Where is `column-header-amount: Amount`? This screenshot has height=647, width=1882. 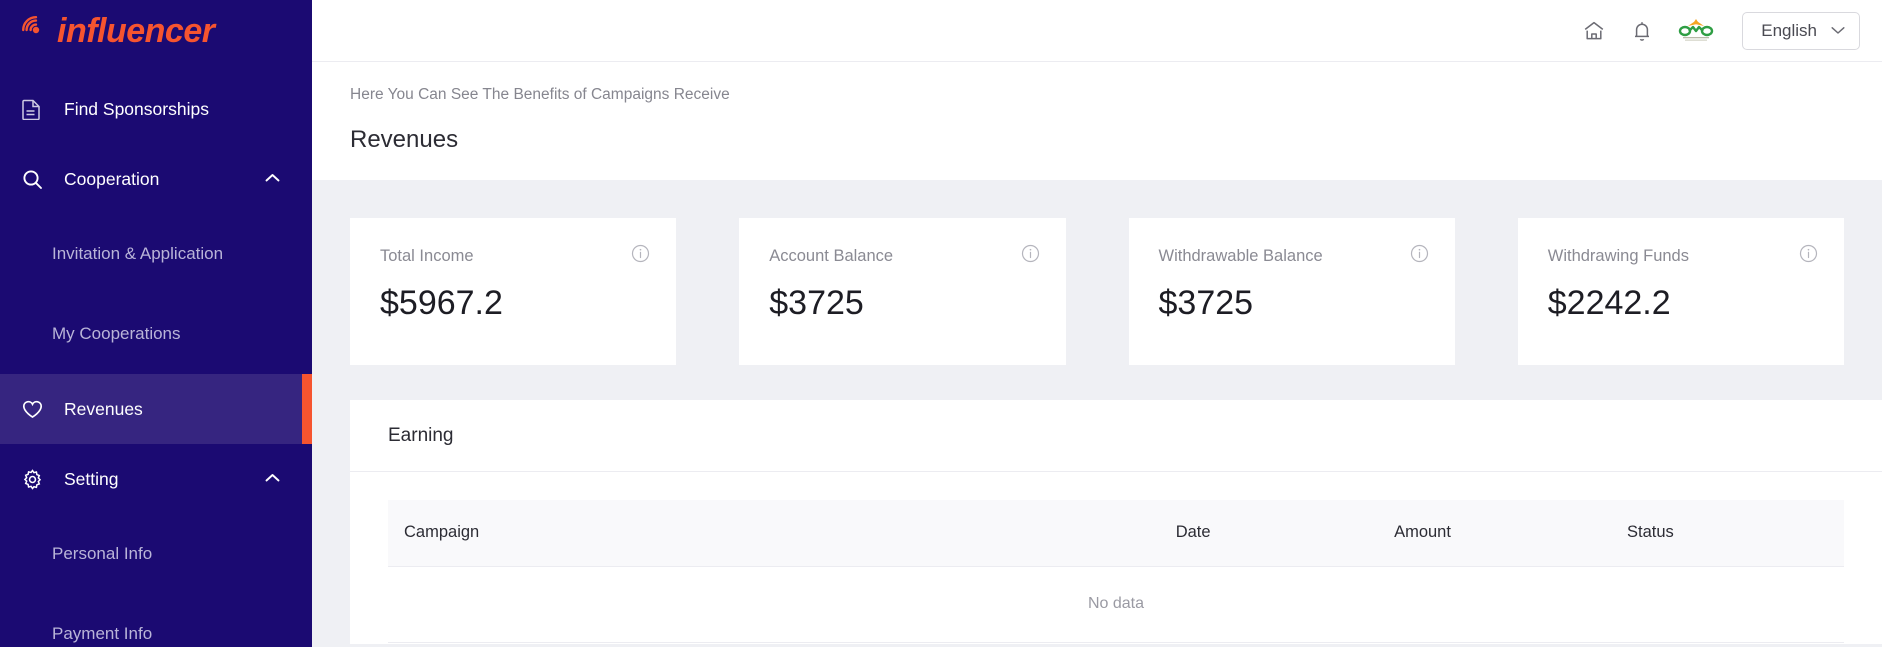 column-header-amount: Amount is located at coordinates (1495, 533).